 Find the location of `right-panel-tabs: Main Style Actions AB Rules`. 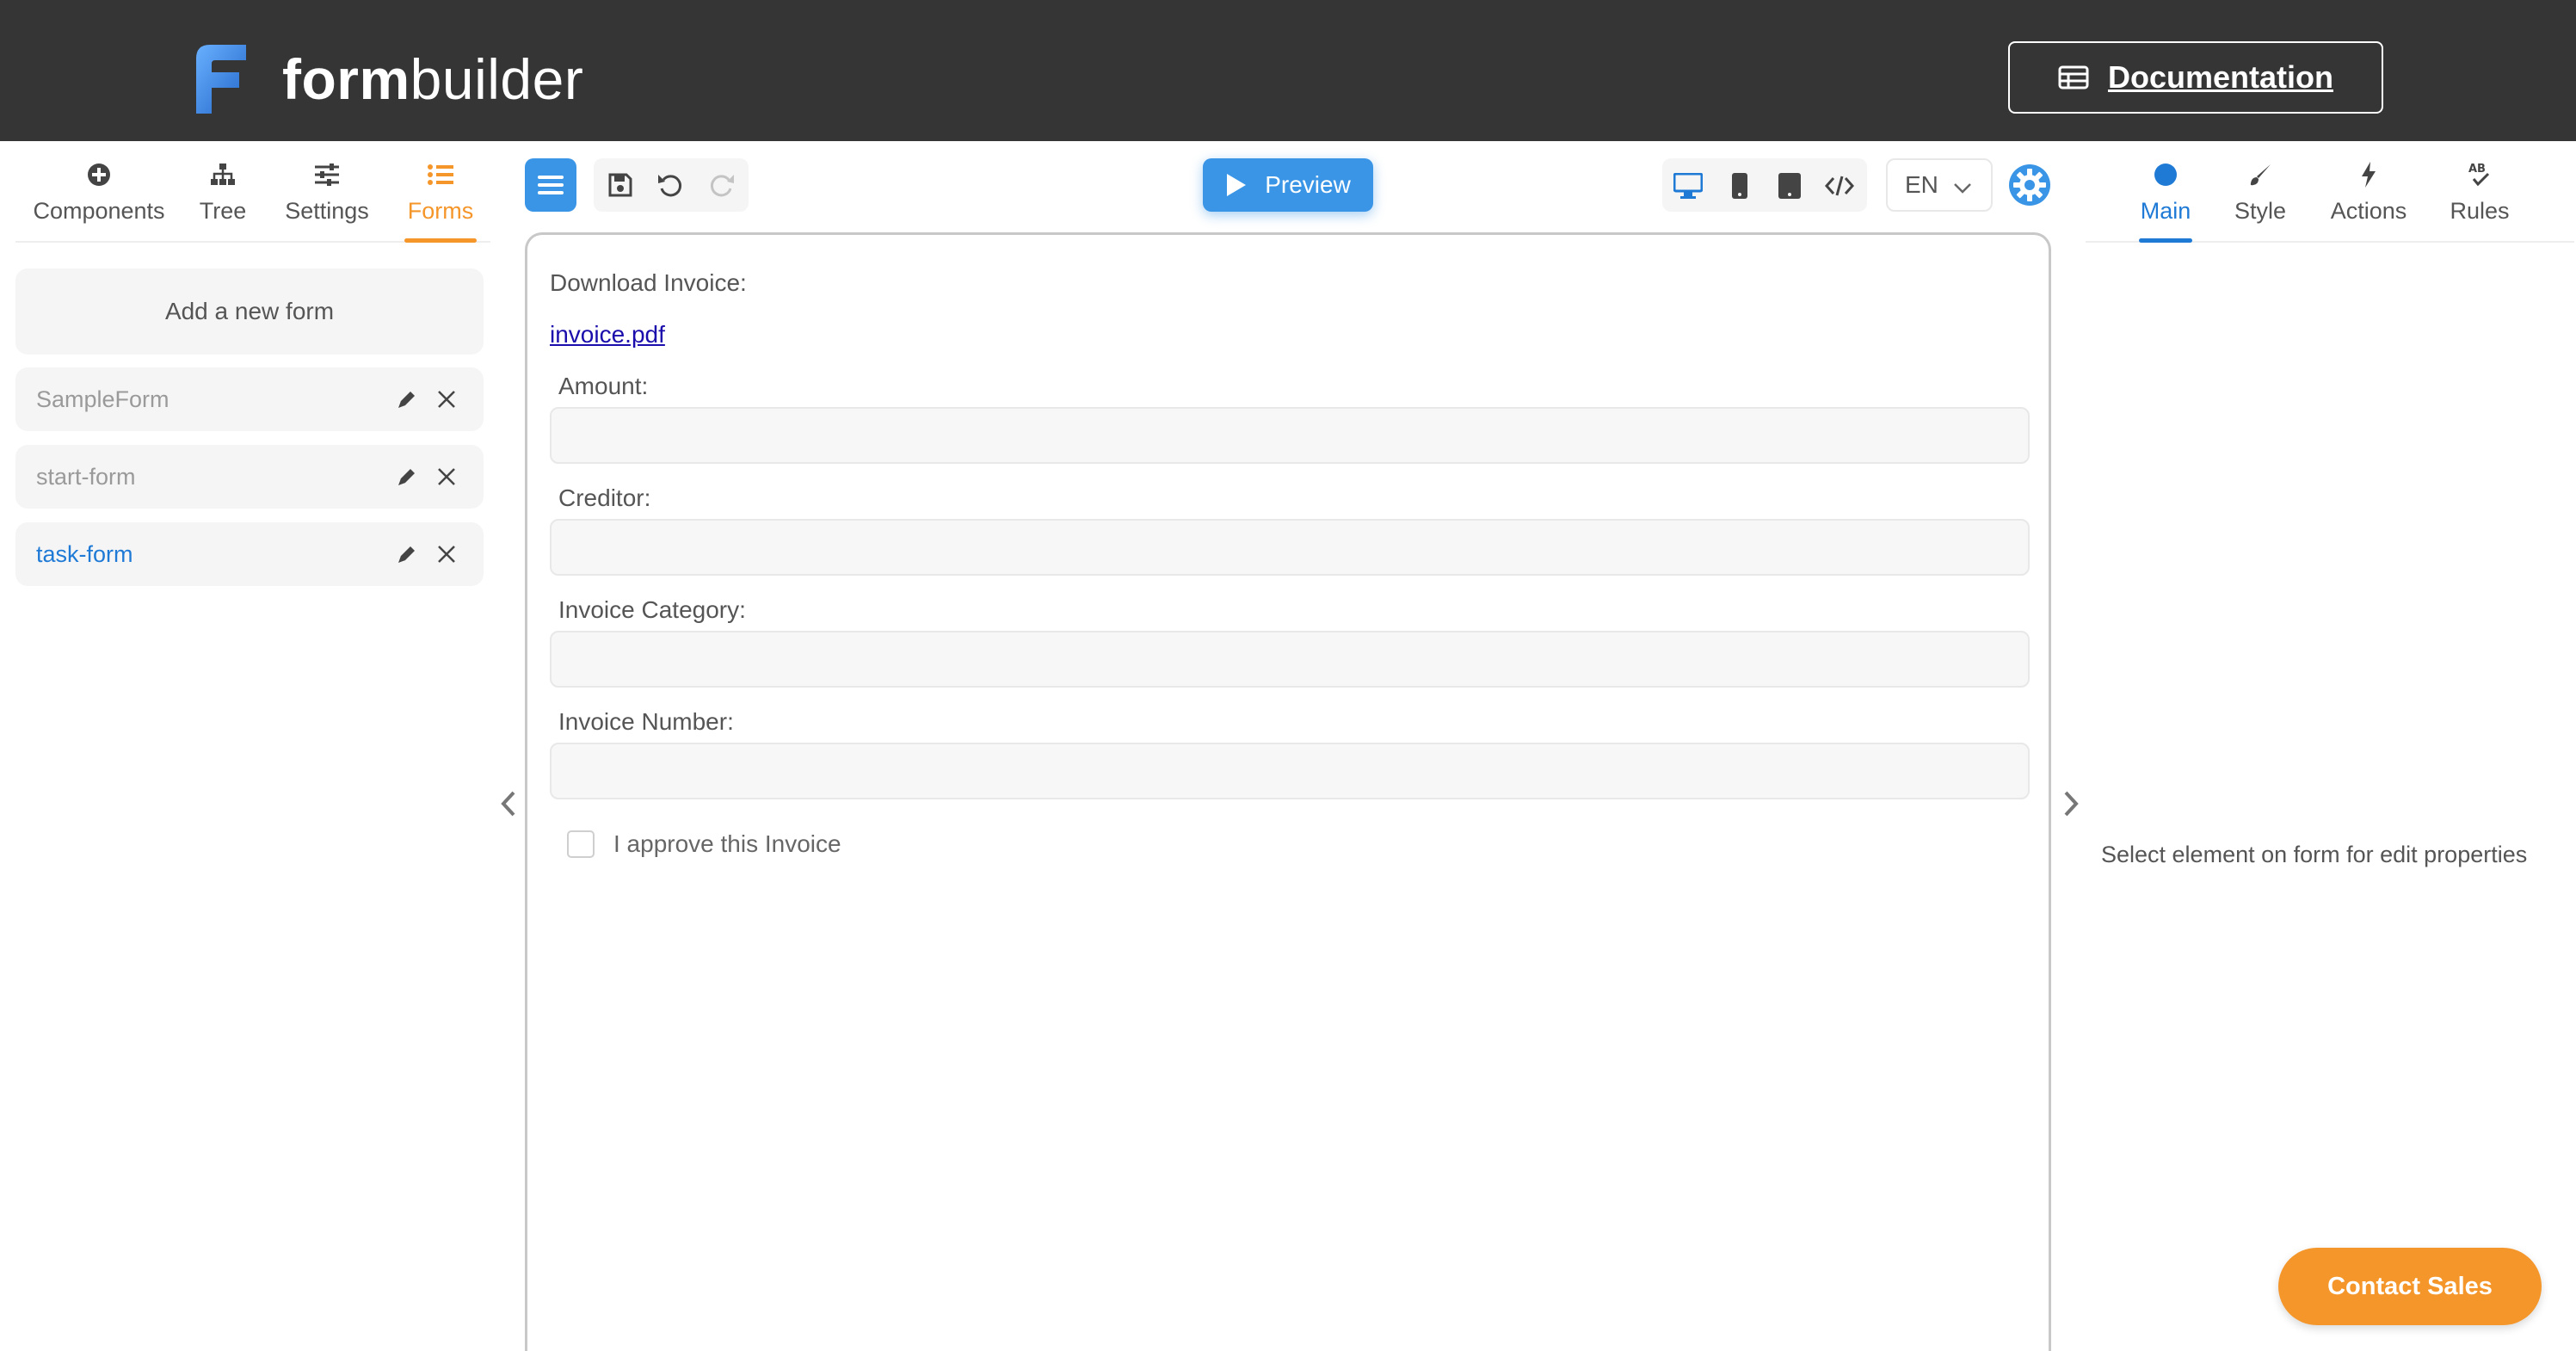

right-panel-tabs: Main Style Actions AB Rules is located at coordinates (2330, 199).